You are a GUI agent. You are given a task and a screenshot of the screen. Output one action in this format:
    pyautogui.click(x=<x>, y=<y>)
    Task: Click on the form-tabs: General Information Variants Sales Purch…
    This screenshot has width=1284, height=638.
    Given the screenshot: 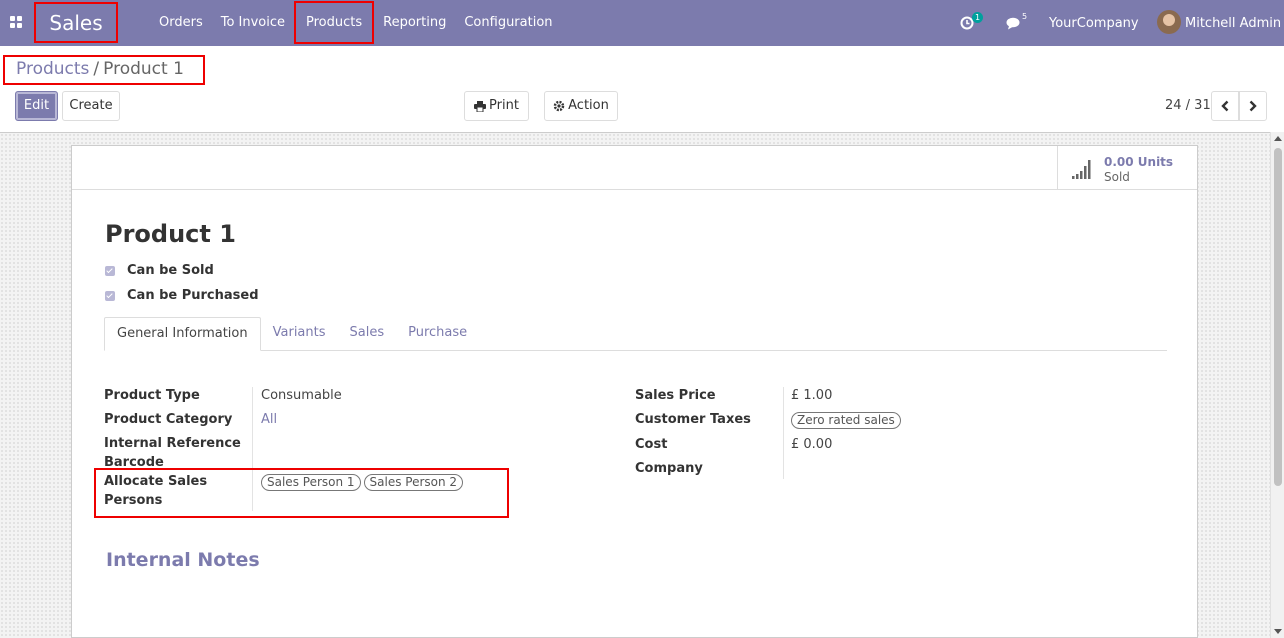 What is the action you would take?
    pyautogui.click(x=635, y=334)
    